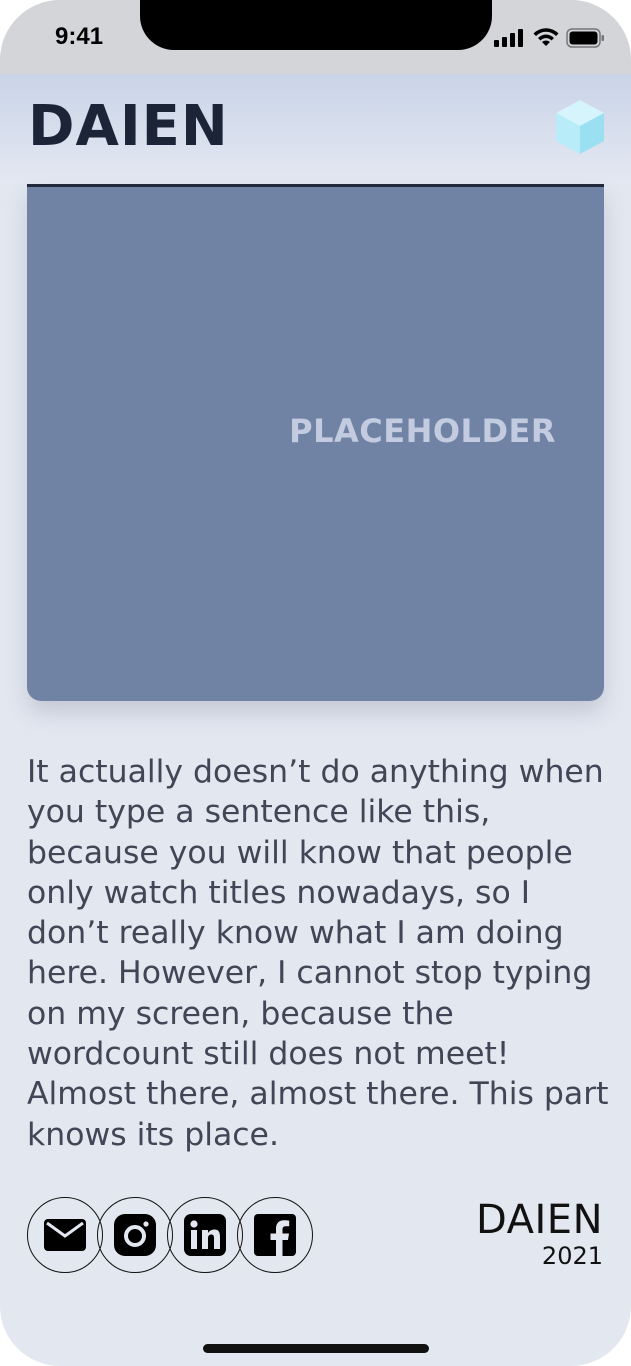 The height and width of the screenshot is (1366, 631). I want to click on facebook-icon, so click(275, 1235).